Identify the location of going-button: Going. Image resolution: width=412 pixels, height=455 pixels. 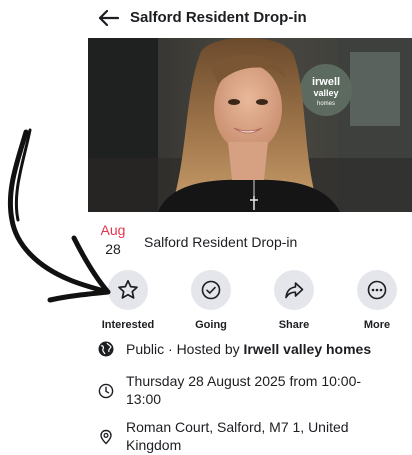
(211, 301).